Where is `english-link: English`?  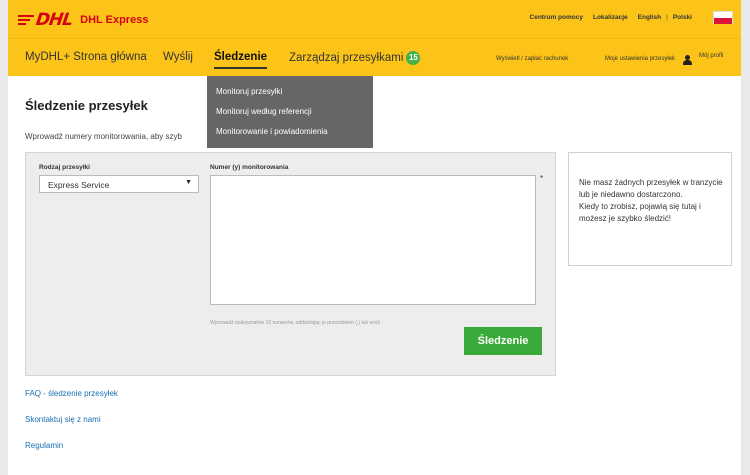 english-link: English is located at coordinates (649, 17).